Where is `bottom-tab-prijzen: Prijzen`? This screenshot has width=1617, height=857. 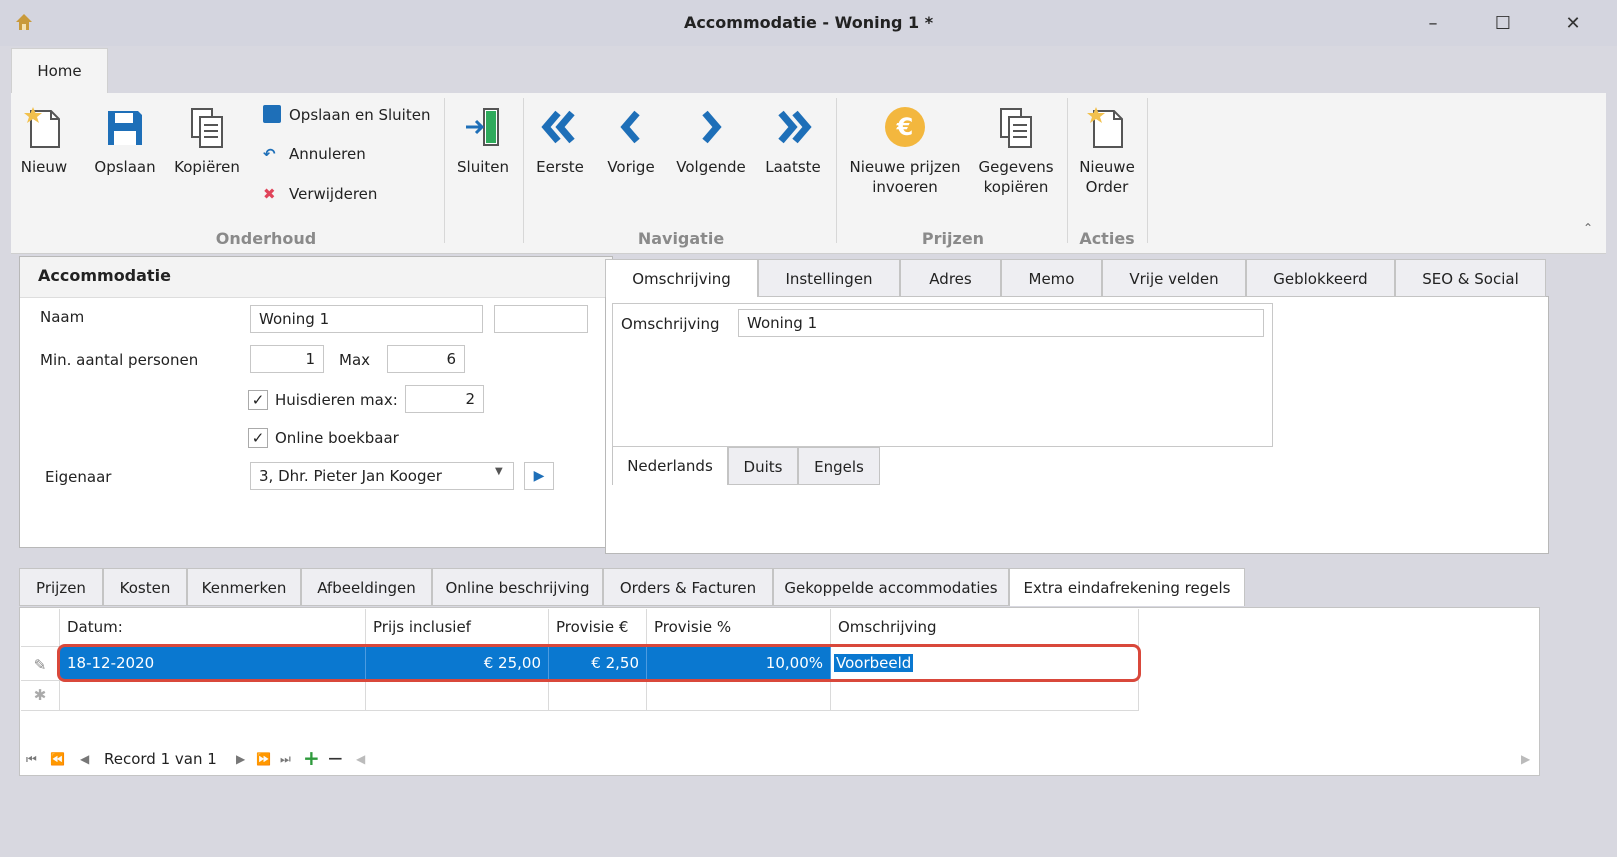
bottom-tab-prijzen: Prijzen is located at coordinates (61, 587).